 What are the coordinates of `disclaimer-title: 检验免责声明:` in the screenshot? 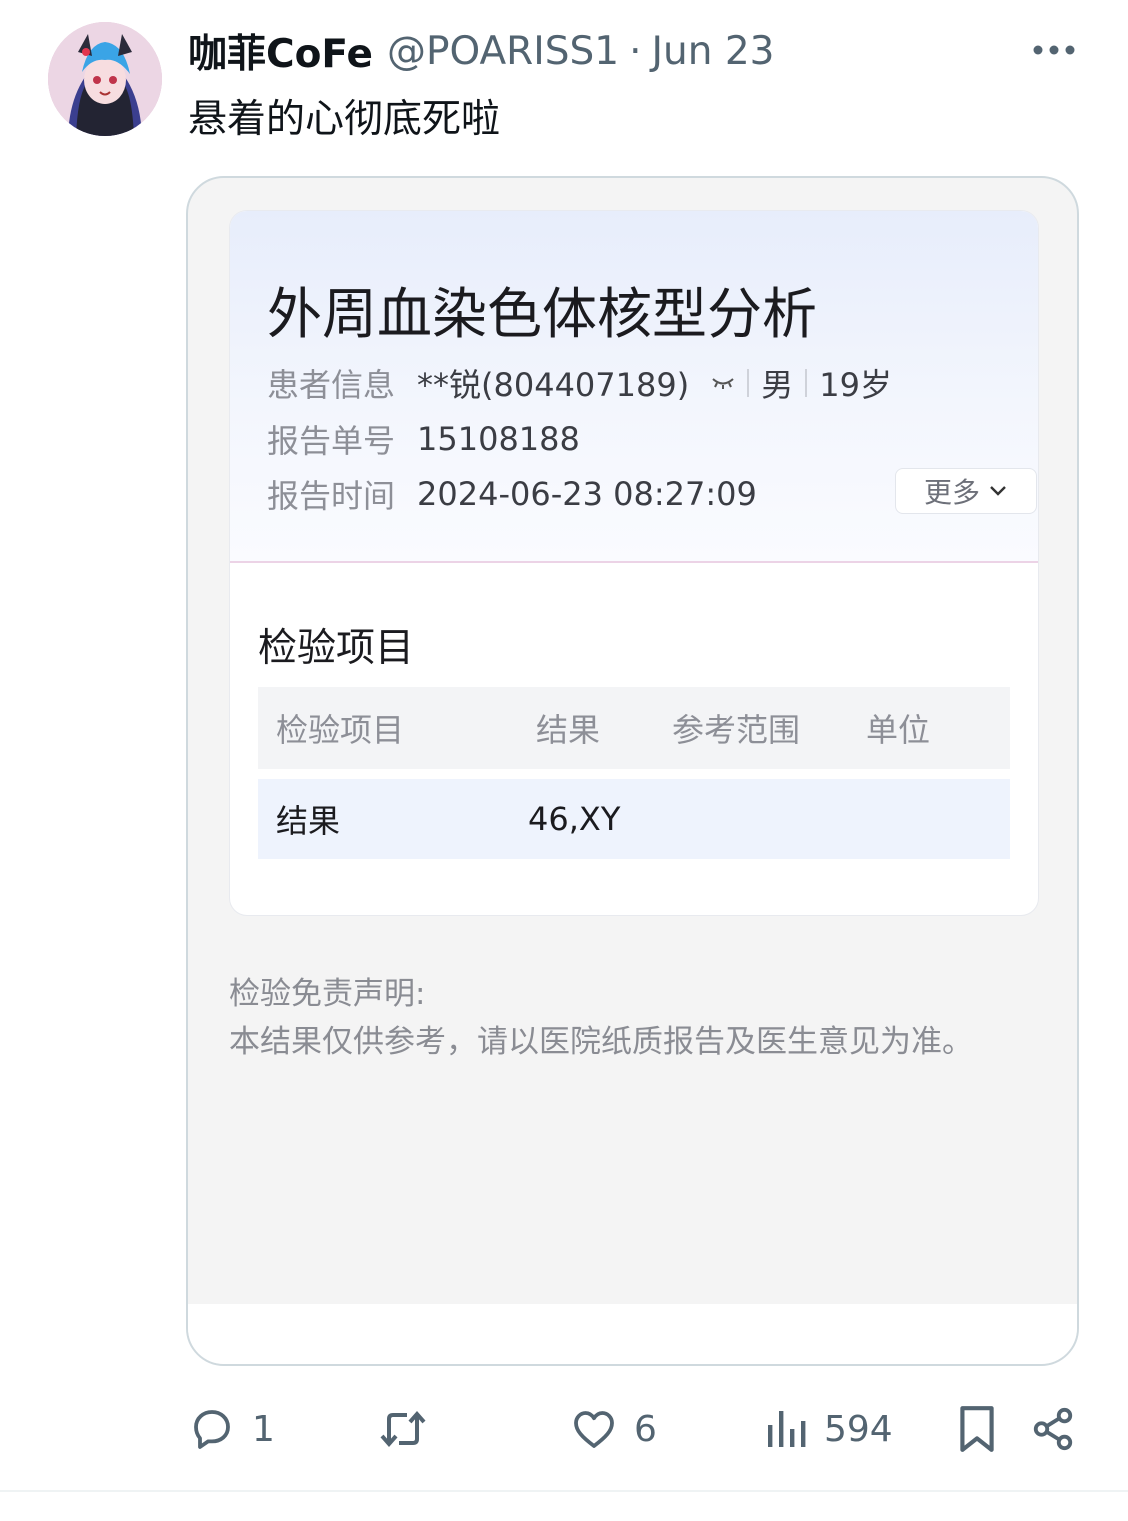 It's located at (327, 994).